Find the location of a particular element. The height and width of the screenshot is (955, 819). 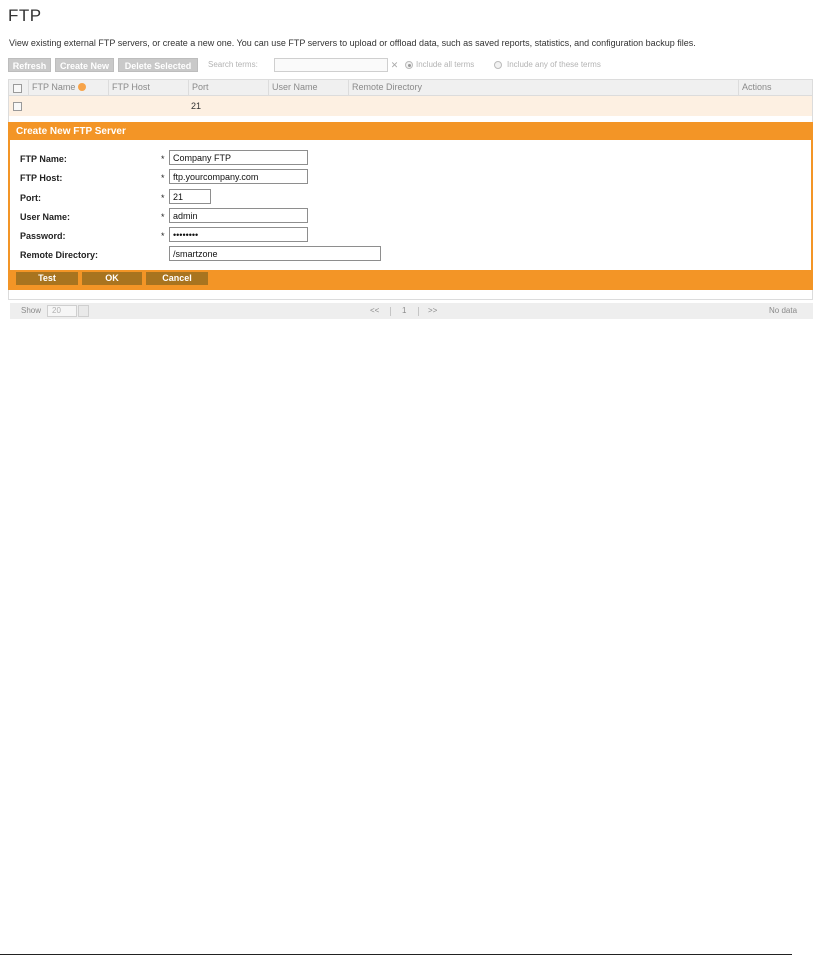

user-name-label: User Name: is located at coordinates (45, 217).